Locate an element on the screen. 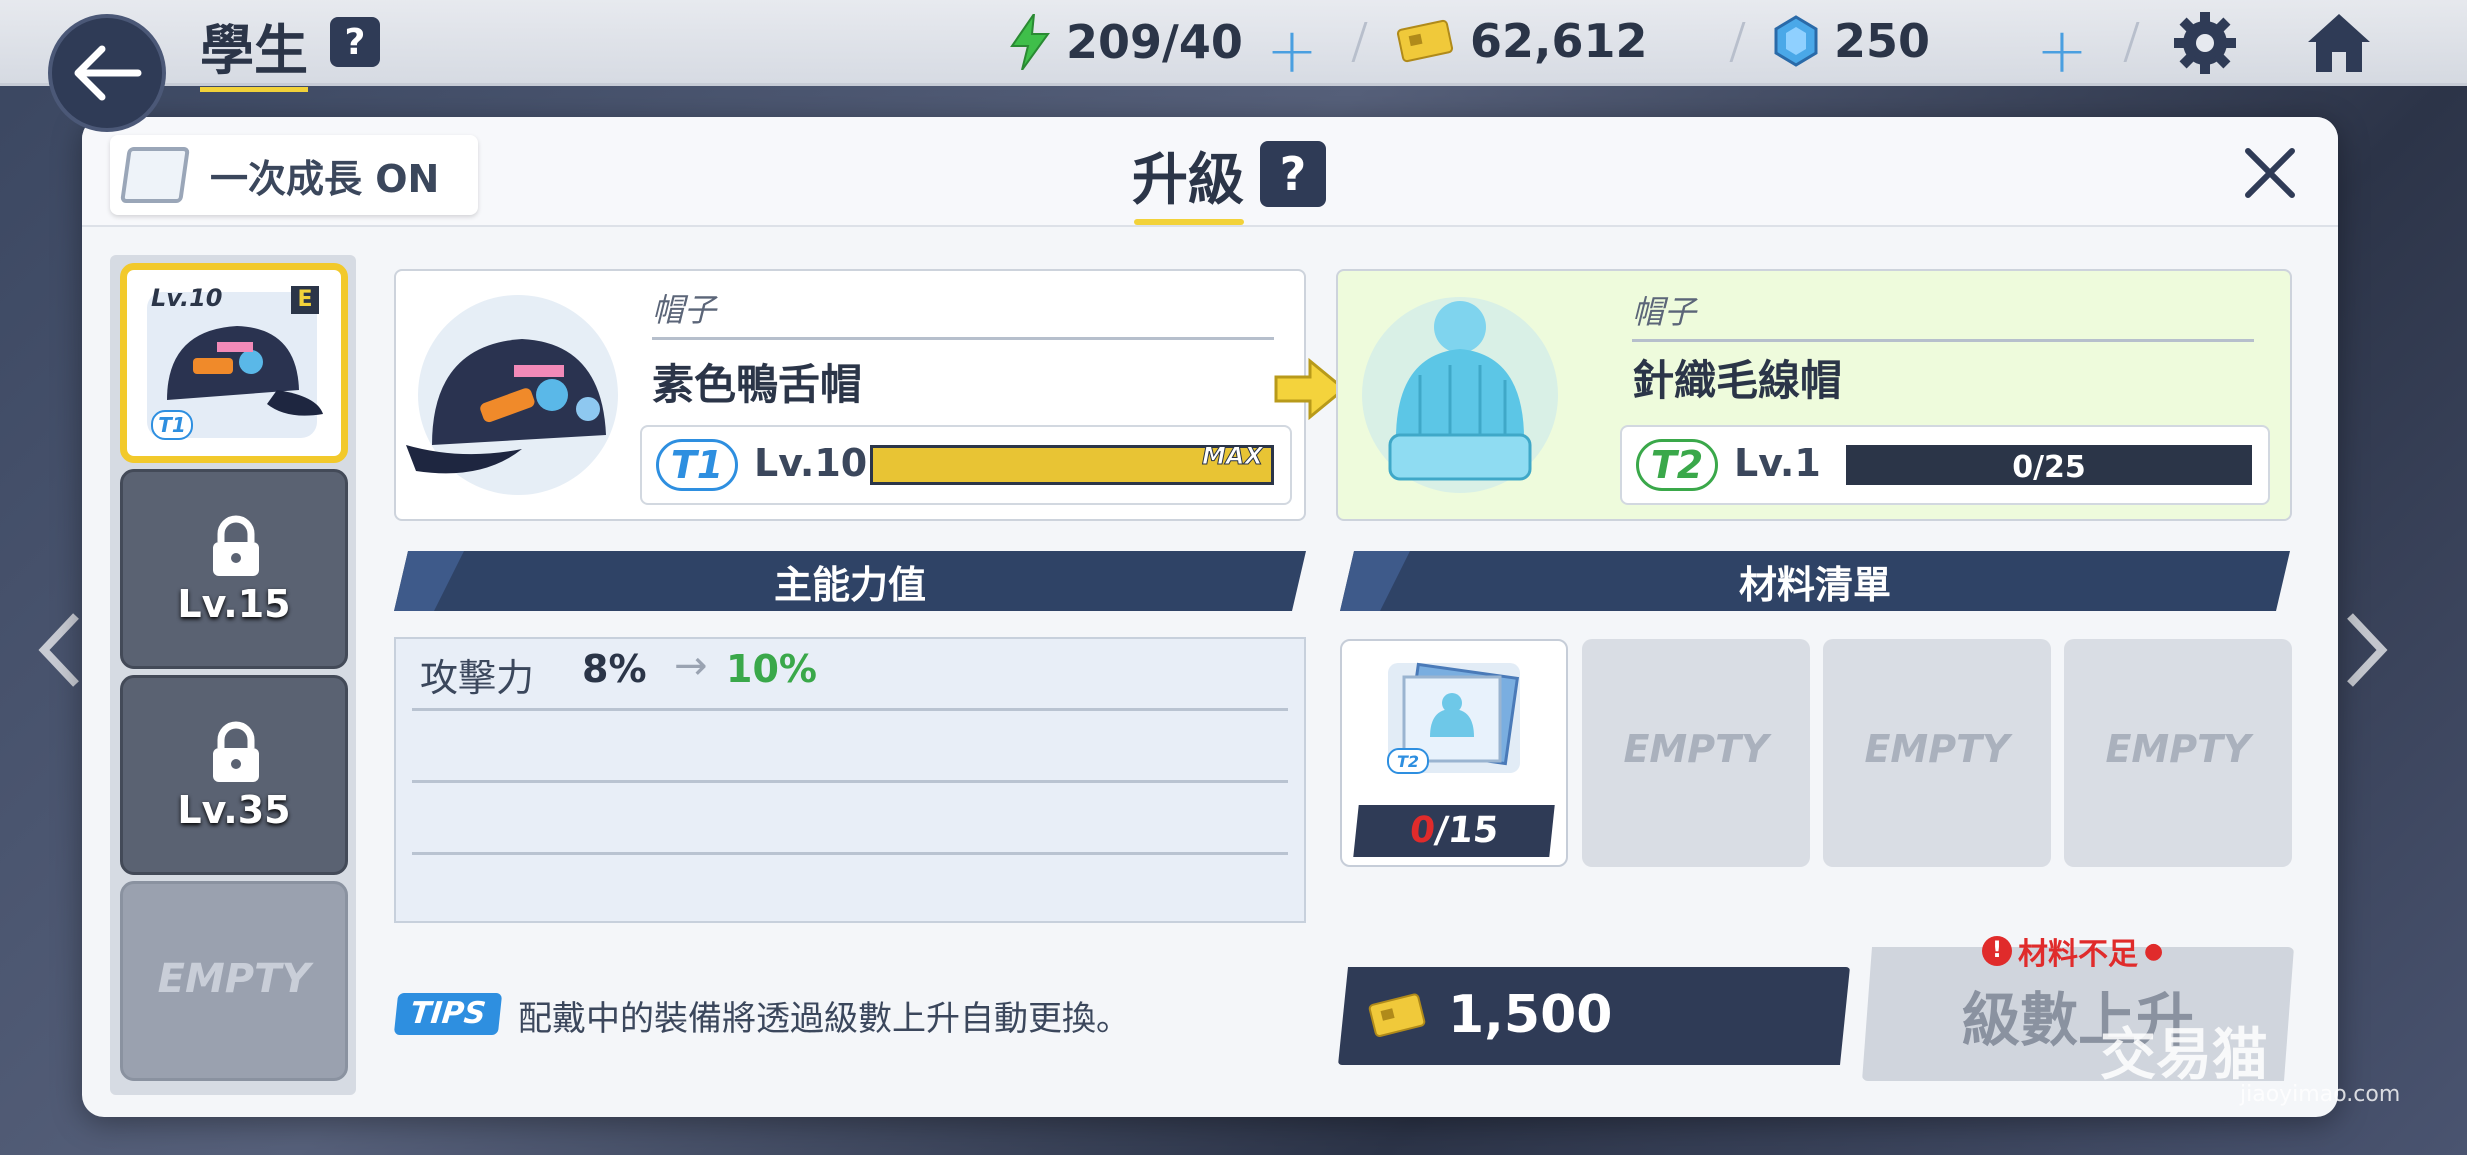 The image size is (2467, 1155). equipment-slot-locked: Lv.35 is located at coordinates (234, 775).